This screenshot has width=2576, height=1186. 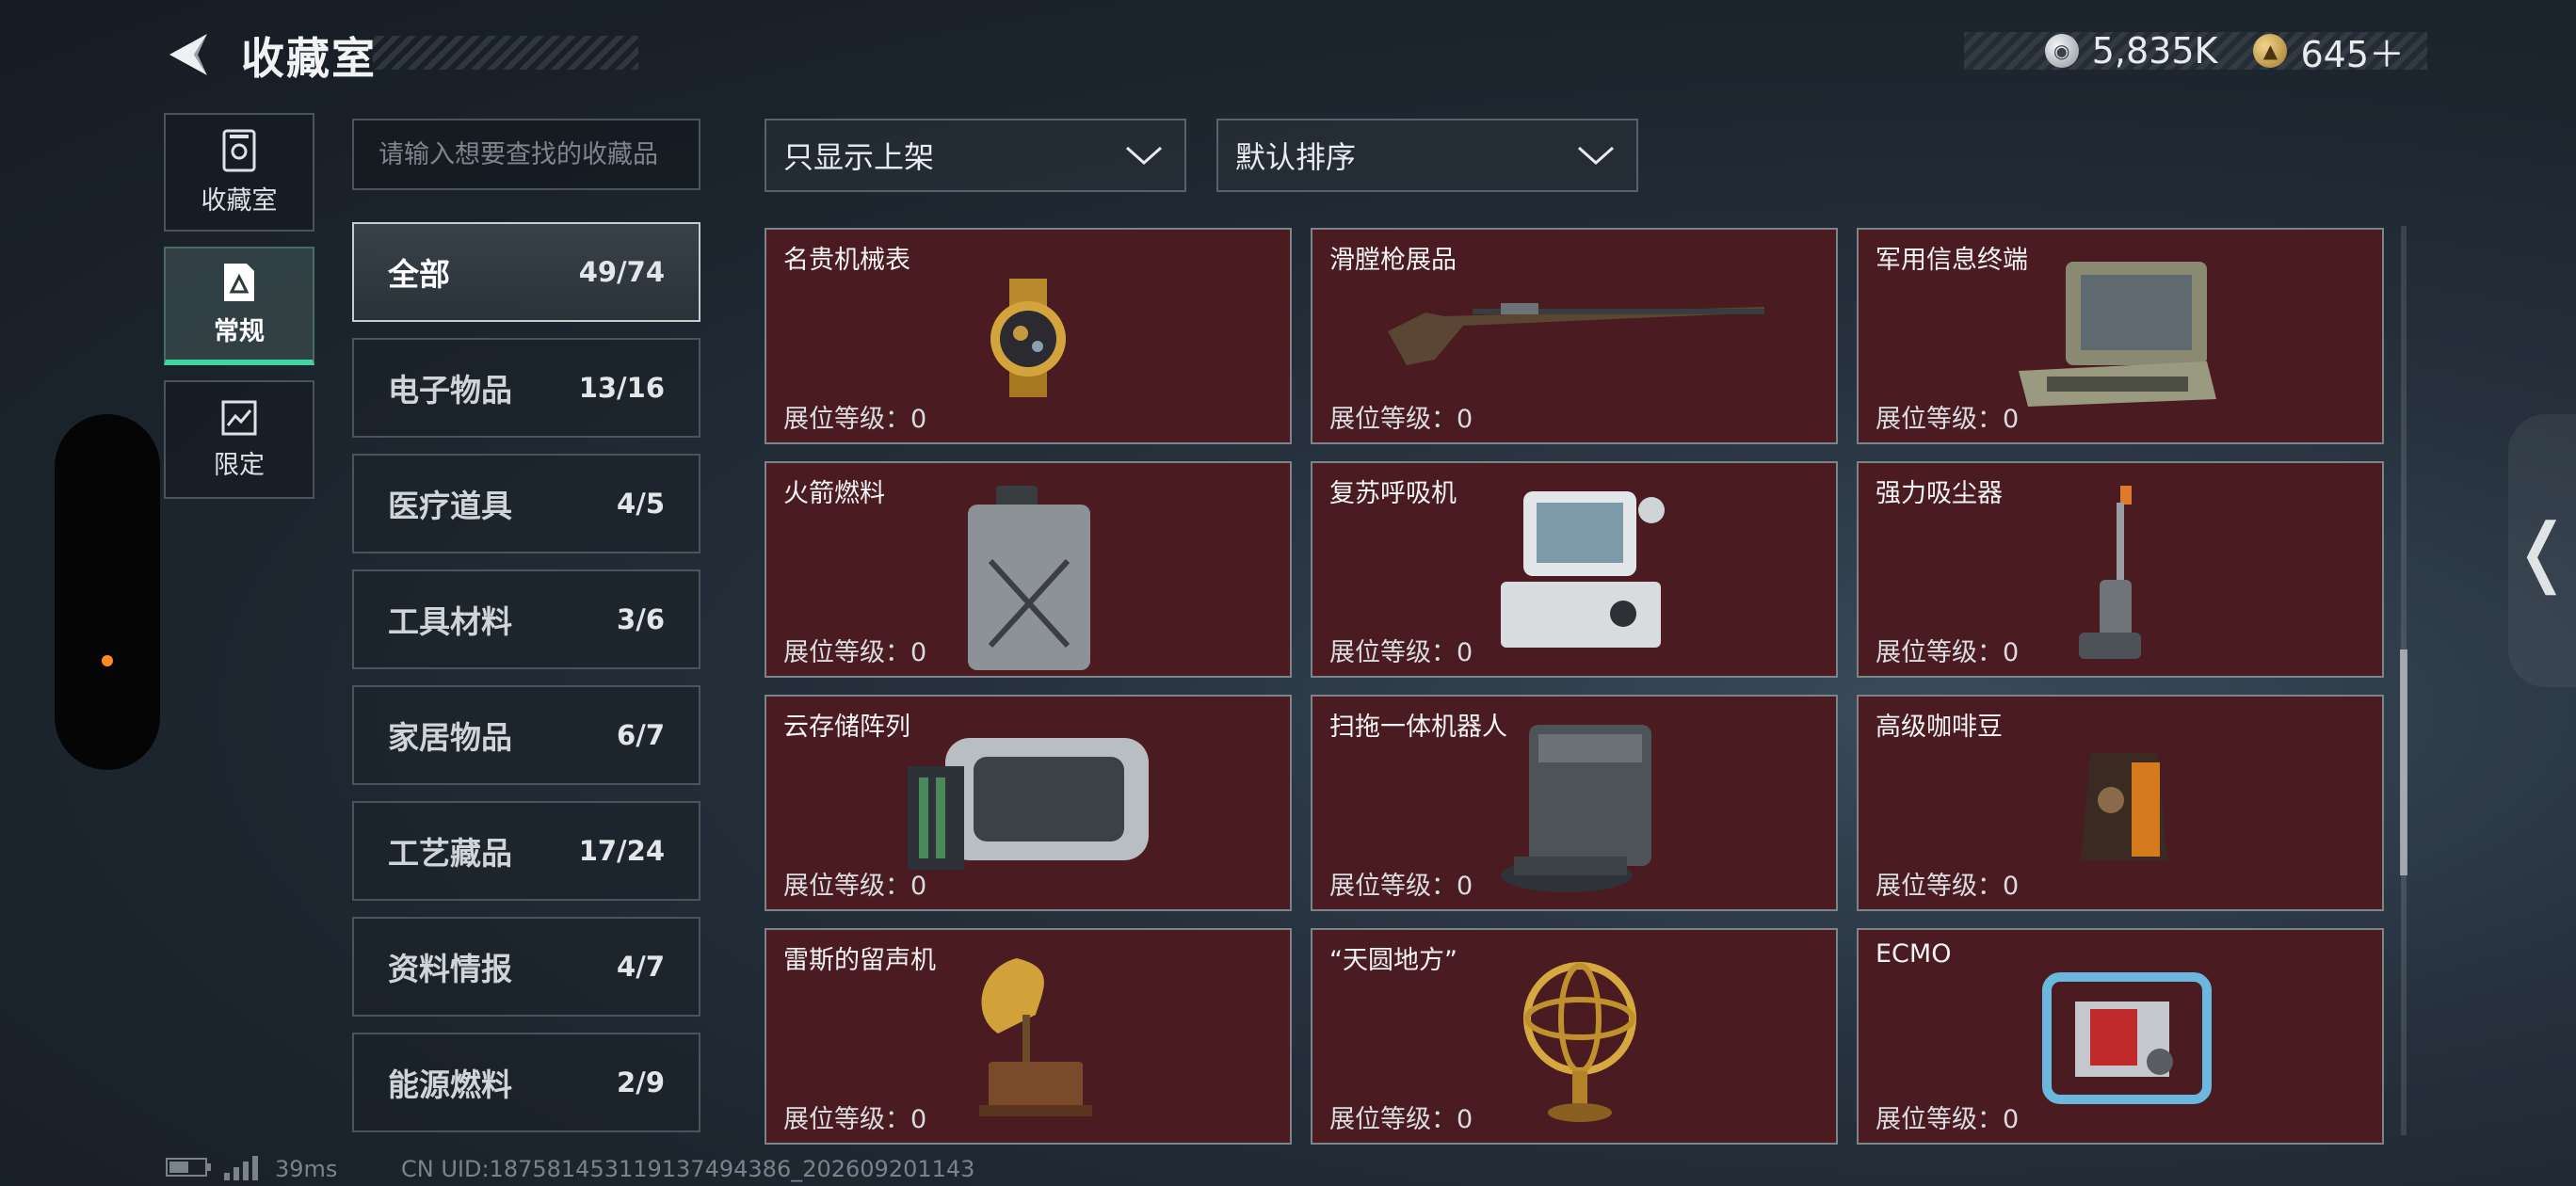 I want to click on back-button, so click(x=188, y=54).